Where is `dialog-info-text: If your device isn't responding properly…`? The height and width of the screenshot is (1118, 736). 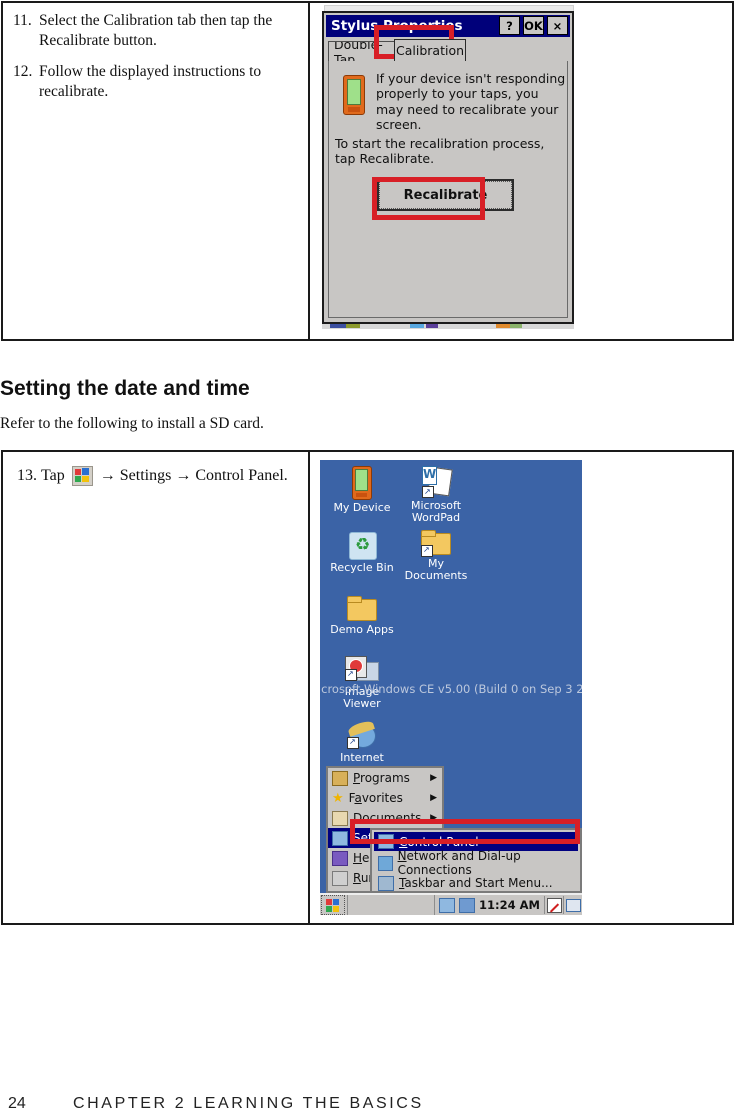 dialog-info-text: If your device isn't responding properly… is located at coordinates (471, 101).